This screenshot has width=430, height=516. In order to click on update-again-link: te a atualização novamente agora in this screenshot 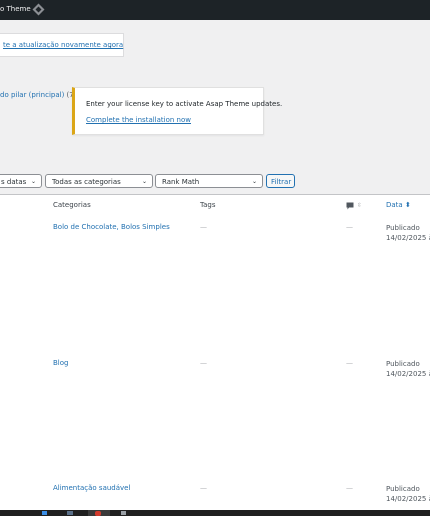, I will do `click(63, 45)`.